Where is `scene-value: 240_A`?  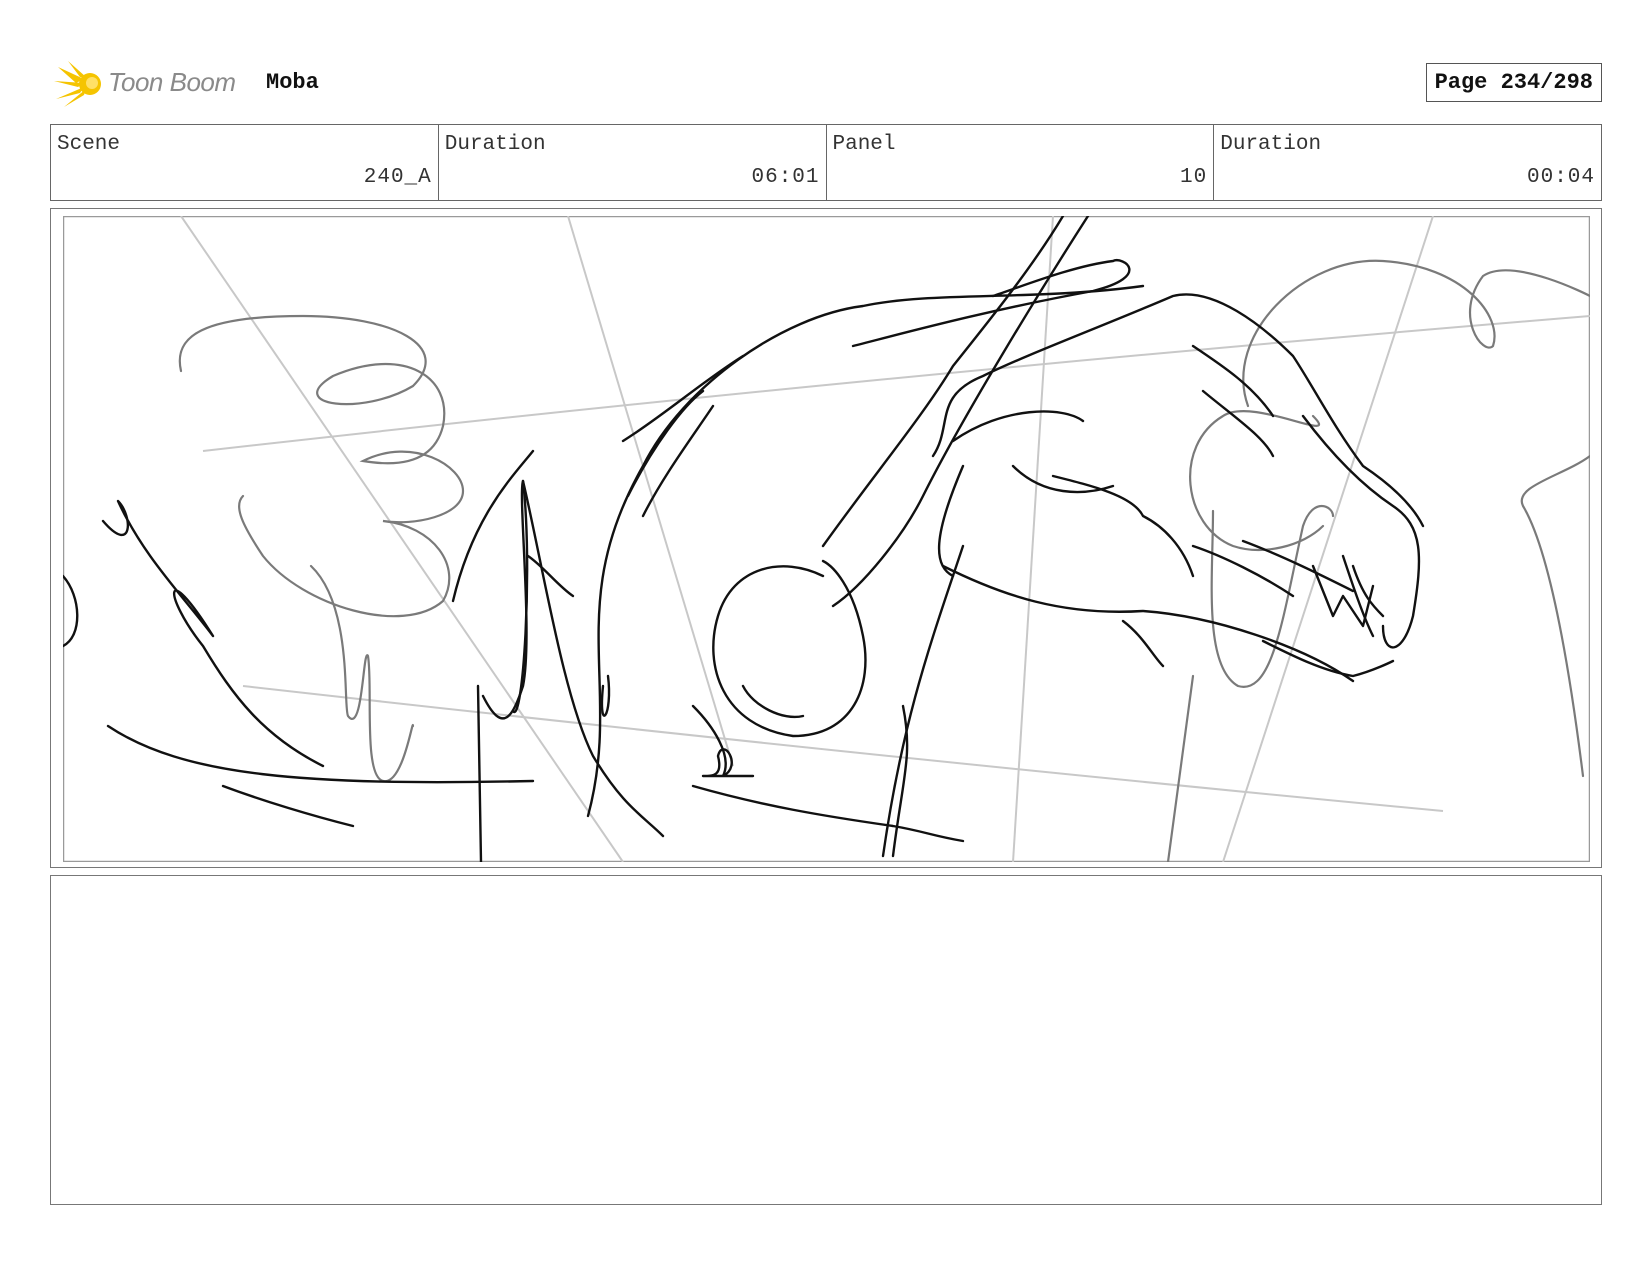
scene-value: 240_A is located at coordinates (397, 177).